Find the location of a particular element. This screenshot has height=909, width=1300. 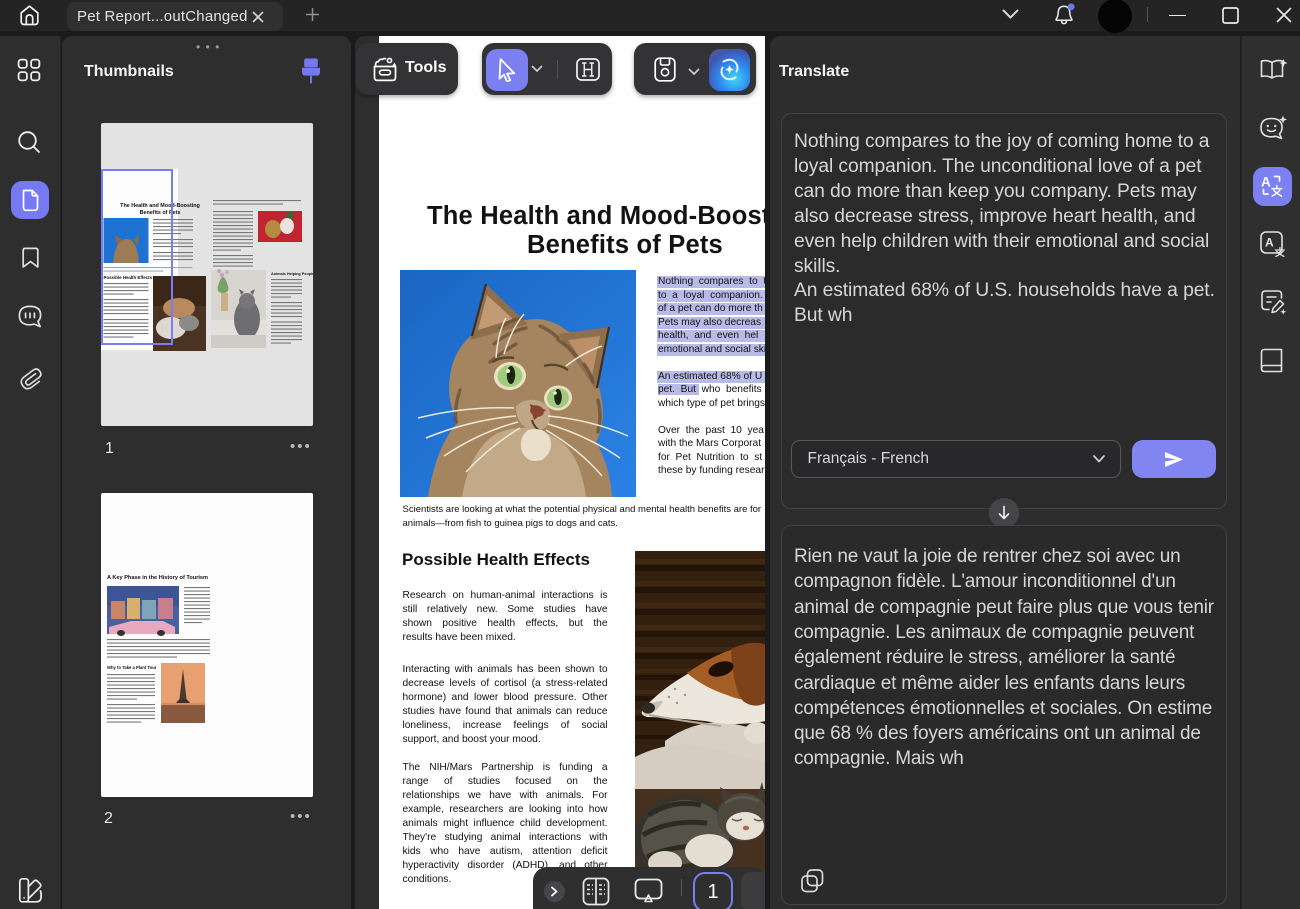

svg-text: Why to Take a Plant Tour is located at coordinates (132, 667).